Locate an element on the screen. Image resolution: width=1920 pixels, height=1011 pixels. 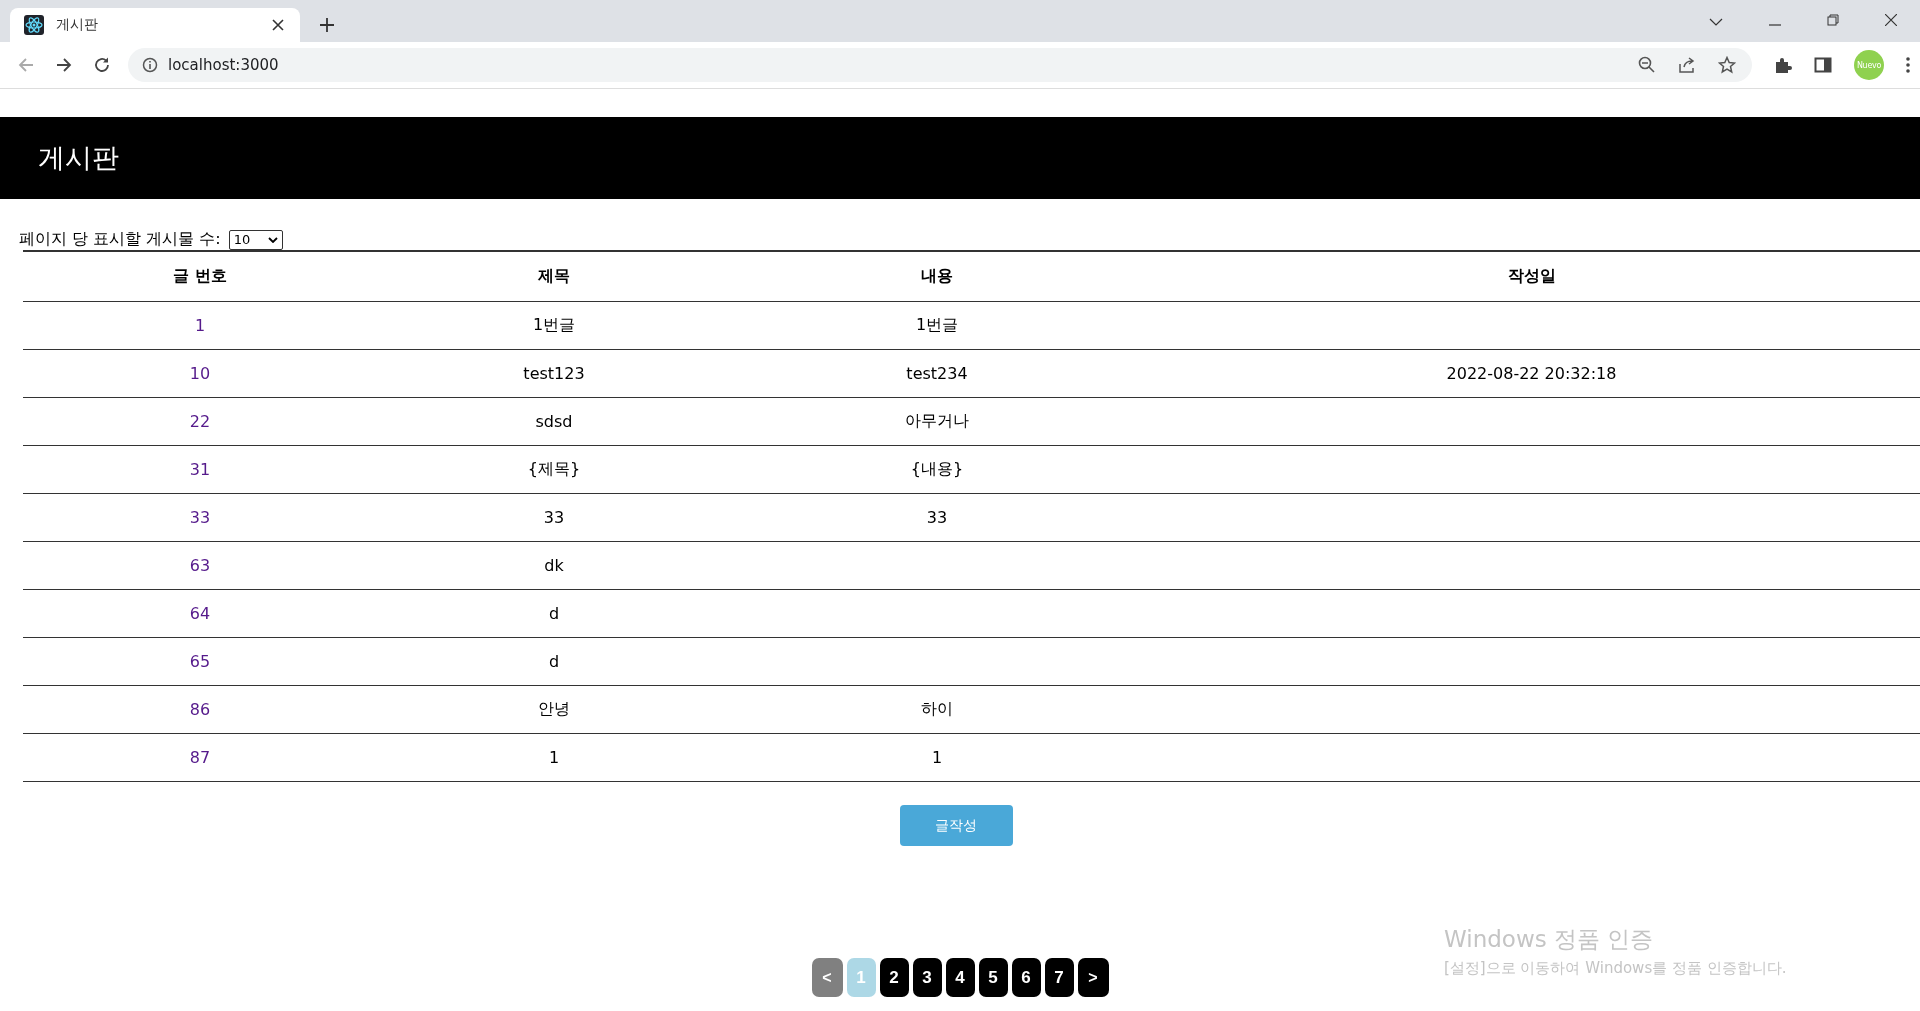
table-cell: 2022-08-22 20:32:18 is located at coordinates (1531, 373).